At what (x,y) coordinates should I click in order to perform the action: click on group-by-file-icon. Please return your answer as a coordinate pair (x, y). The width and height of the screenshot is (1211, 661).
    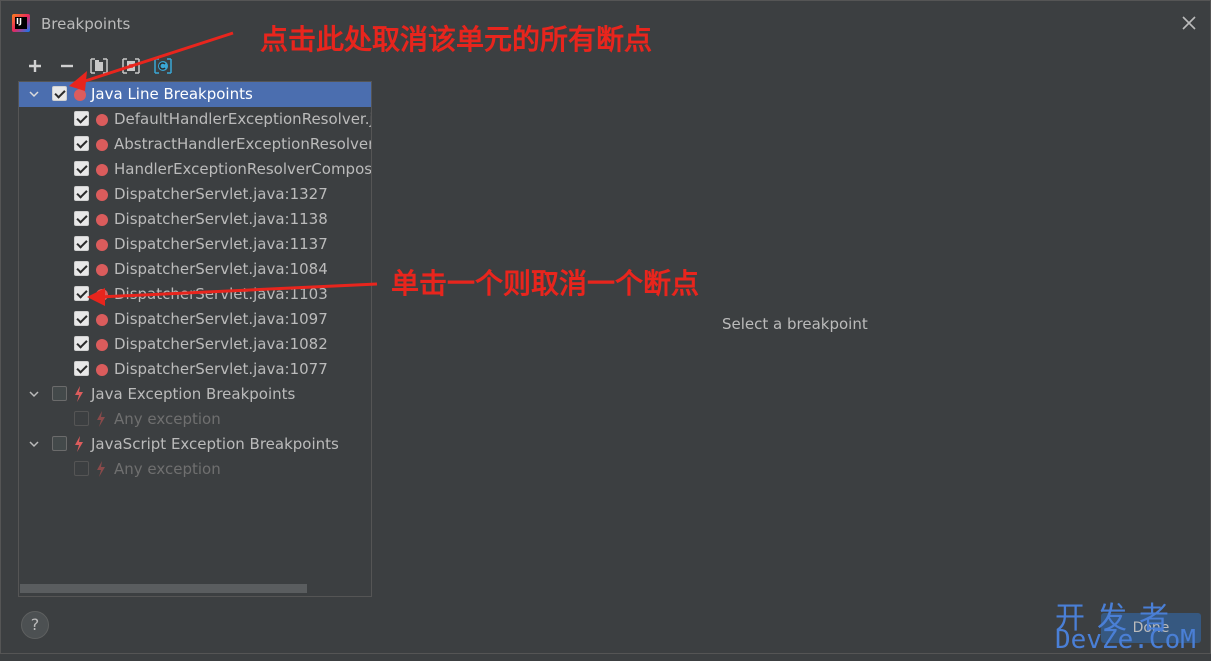
    Looking at the image, I should click on (131, 66).